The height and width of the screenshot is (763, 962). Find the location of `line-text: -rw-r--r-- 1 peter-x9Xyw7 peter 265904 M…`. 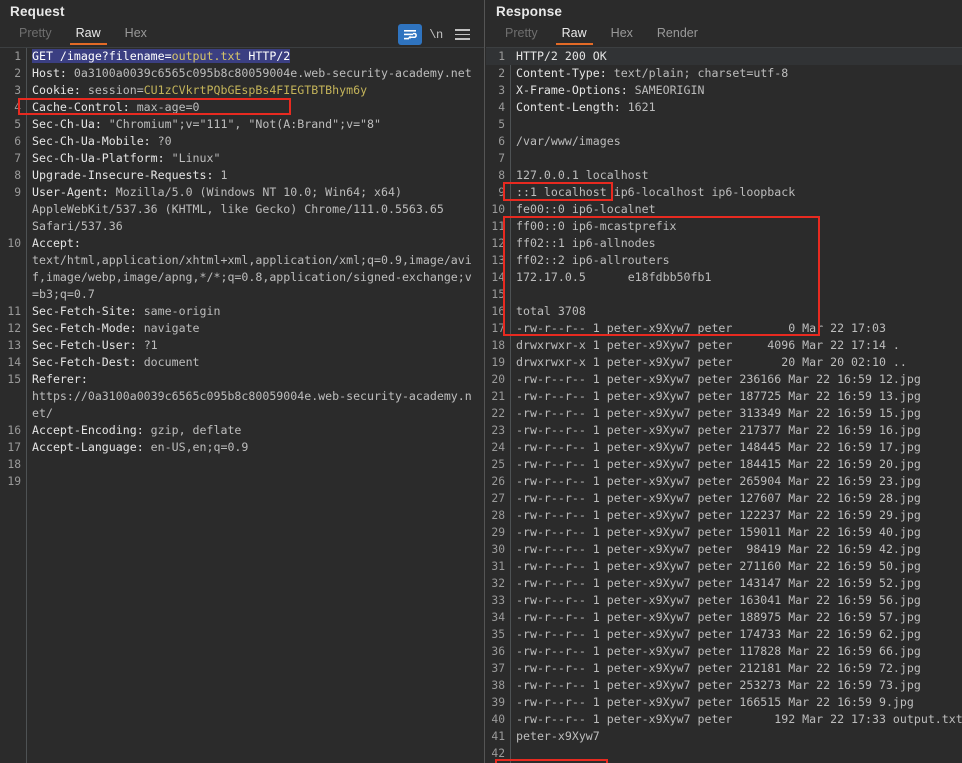

line-text: -rw-r--r-- 1 peter-x9Xyw7 peter 265904 M… is located at coordinates (736, 481).